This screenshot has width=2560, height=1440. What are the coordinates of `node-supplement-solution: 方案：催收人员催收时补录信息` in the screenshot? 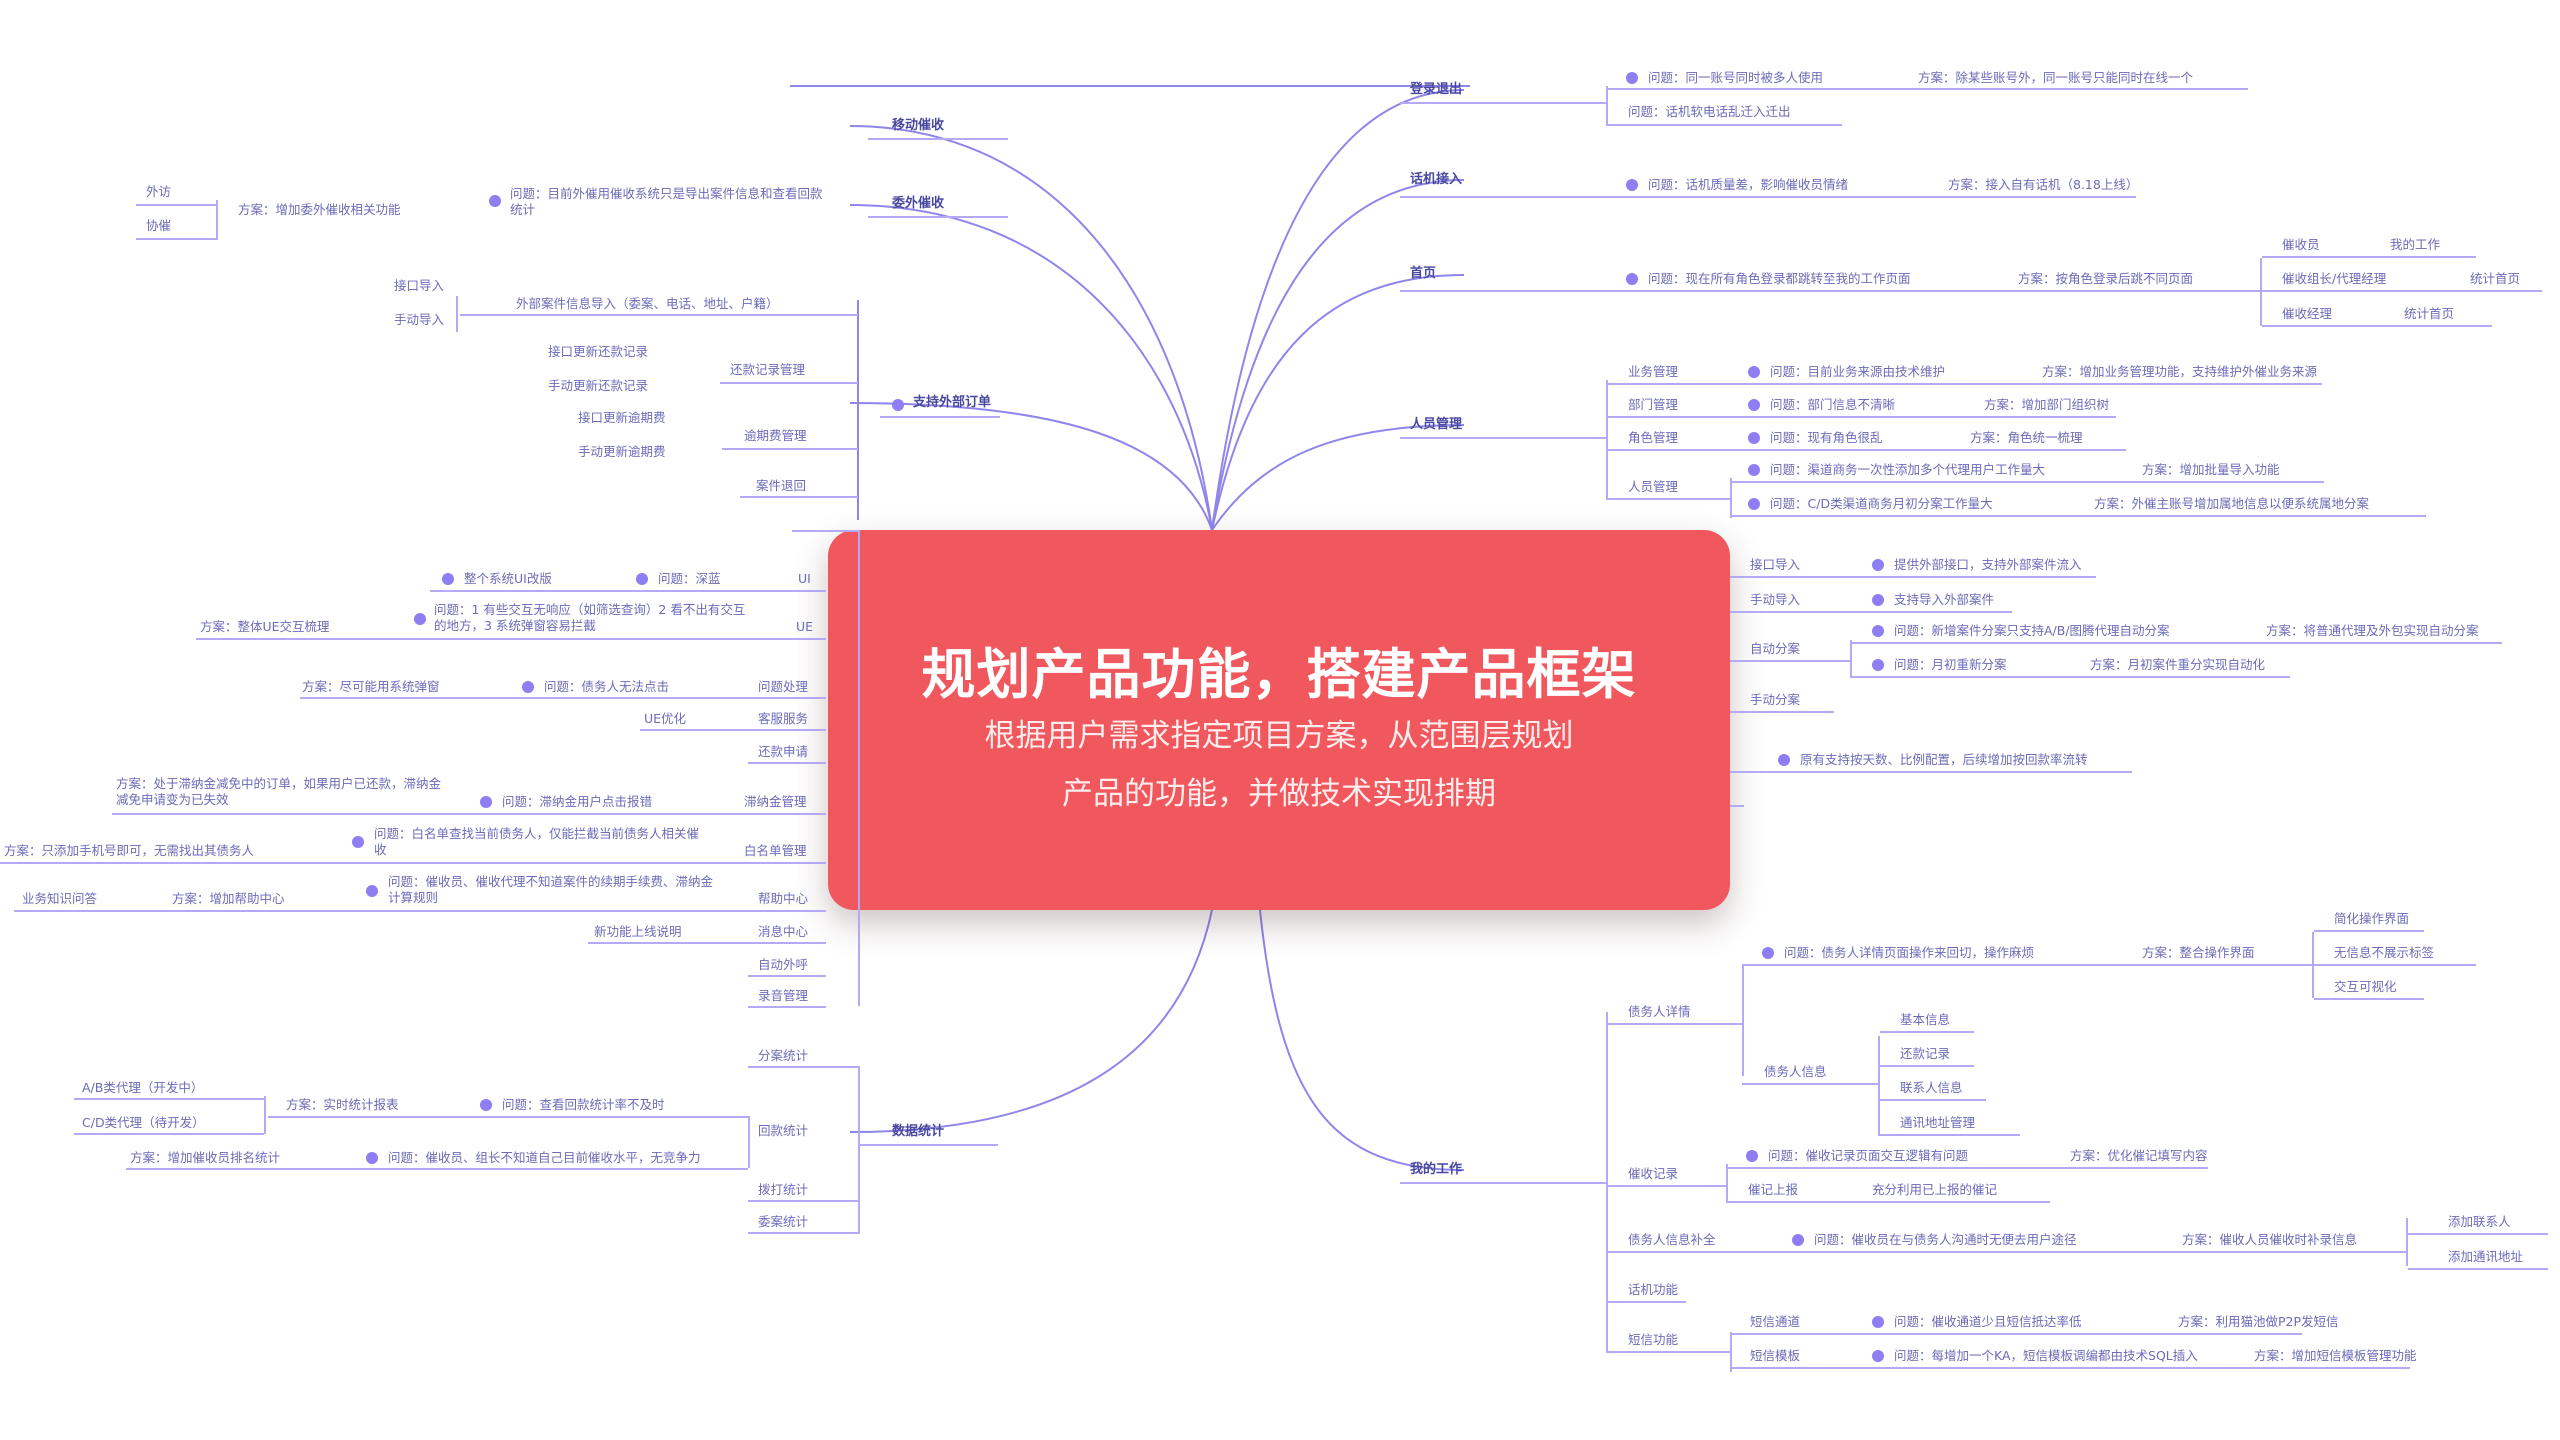 It's located at (2269, 1240).